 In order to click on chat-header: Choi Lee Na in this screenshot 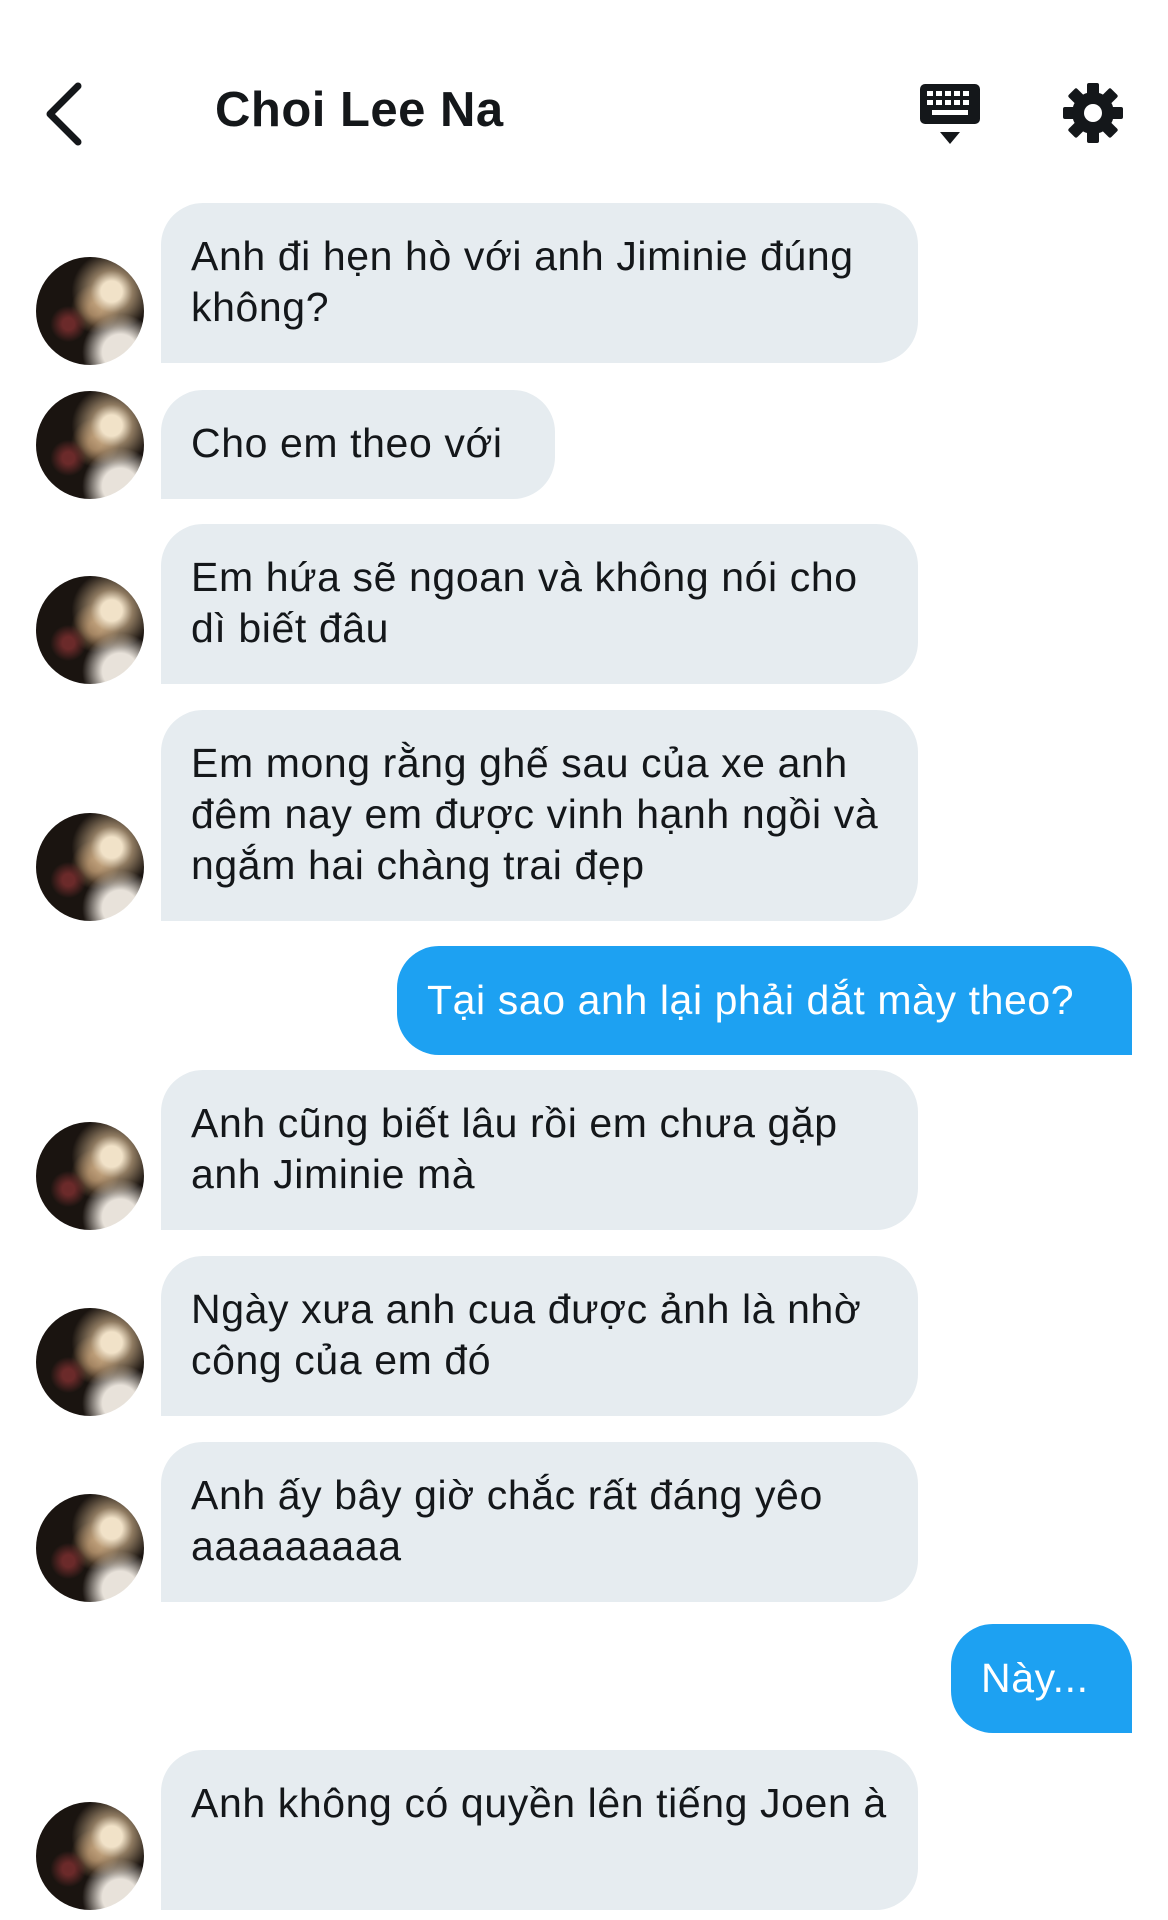, I will do `click(584, 100)`.